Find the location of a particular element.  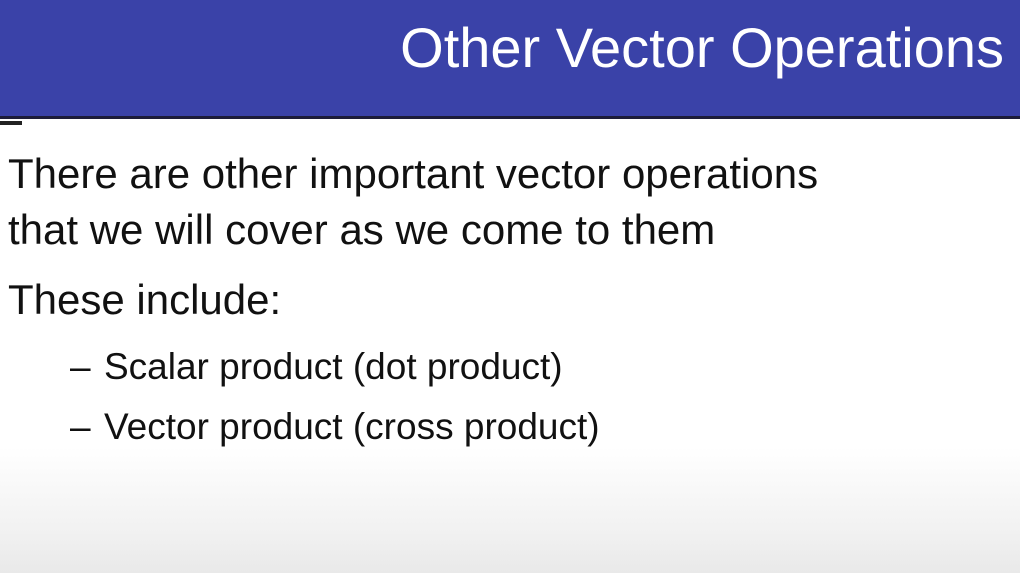

divider is located at coordinates (11, 123).